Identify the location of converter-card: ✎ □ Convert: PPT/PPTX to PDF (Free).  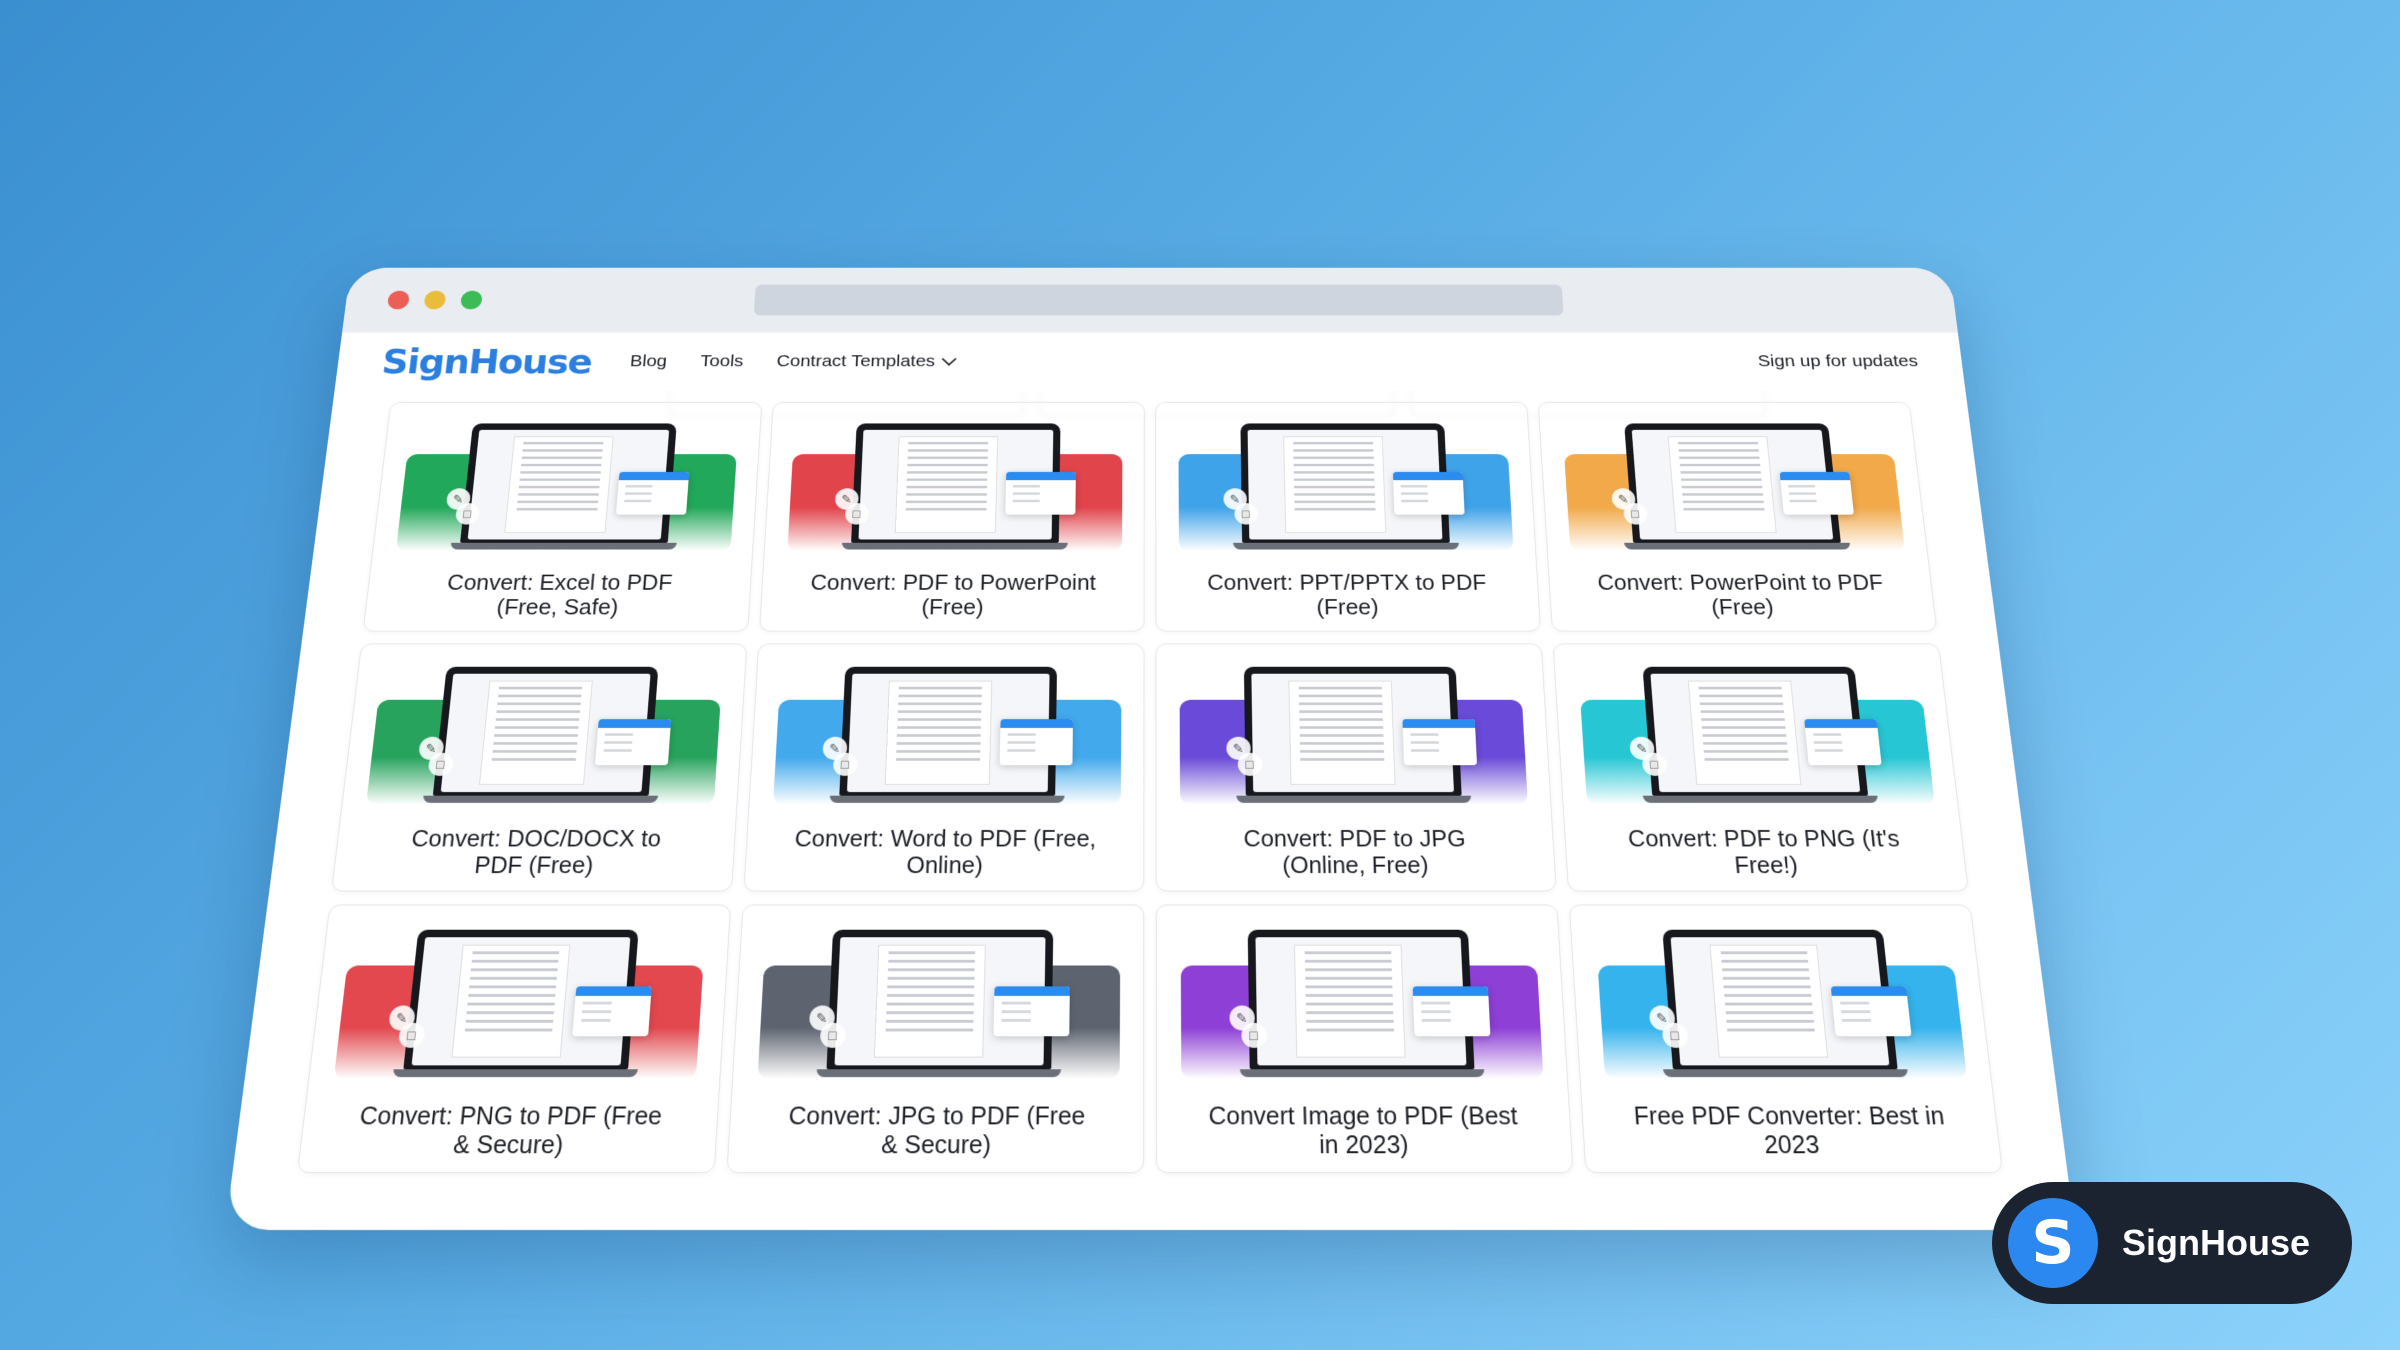
(1348, 517).